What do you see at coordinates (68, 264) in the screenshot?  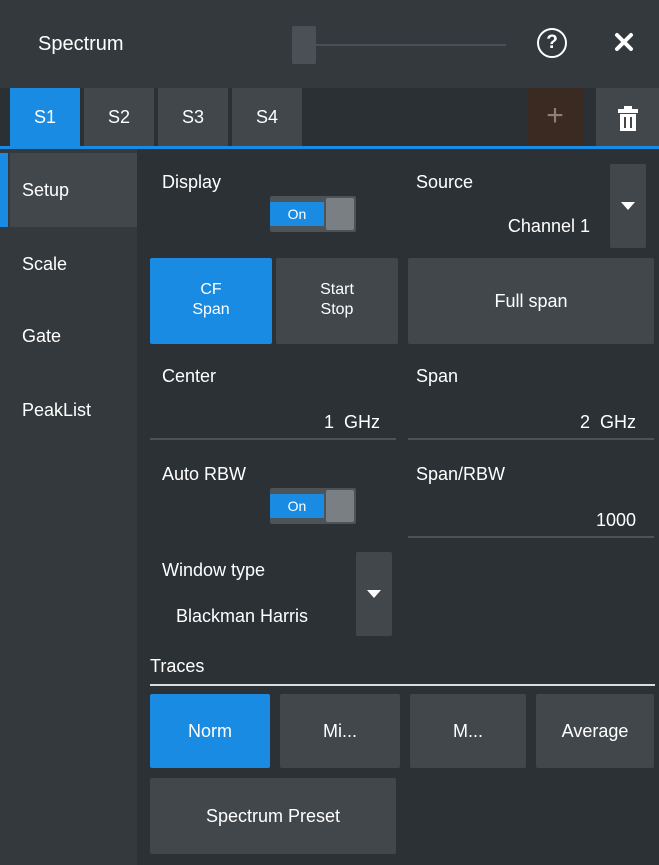 I see `sidebar-item-scale: Scale` at bounding box center [68, 264].